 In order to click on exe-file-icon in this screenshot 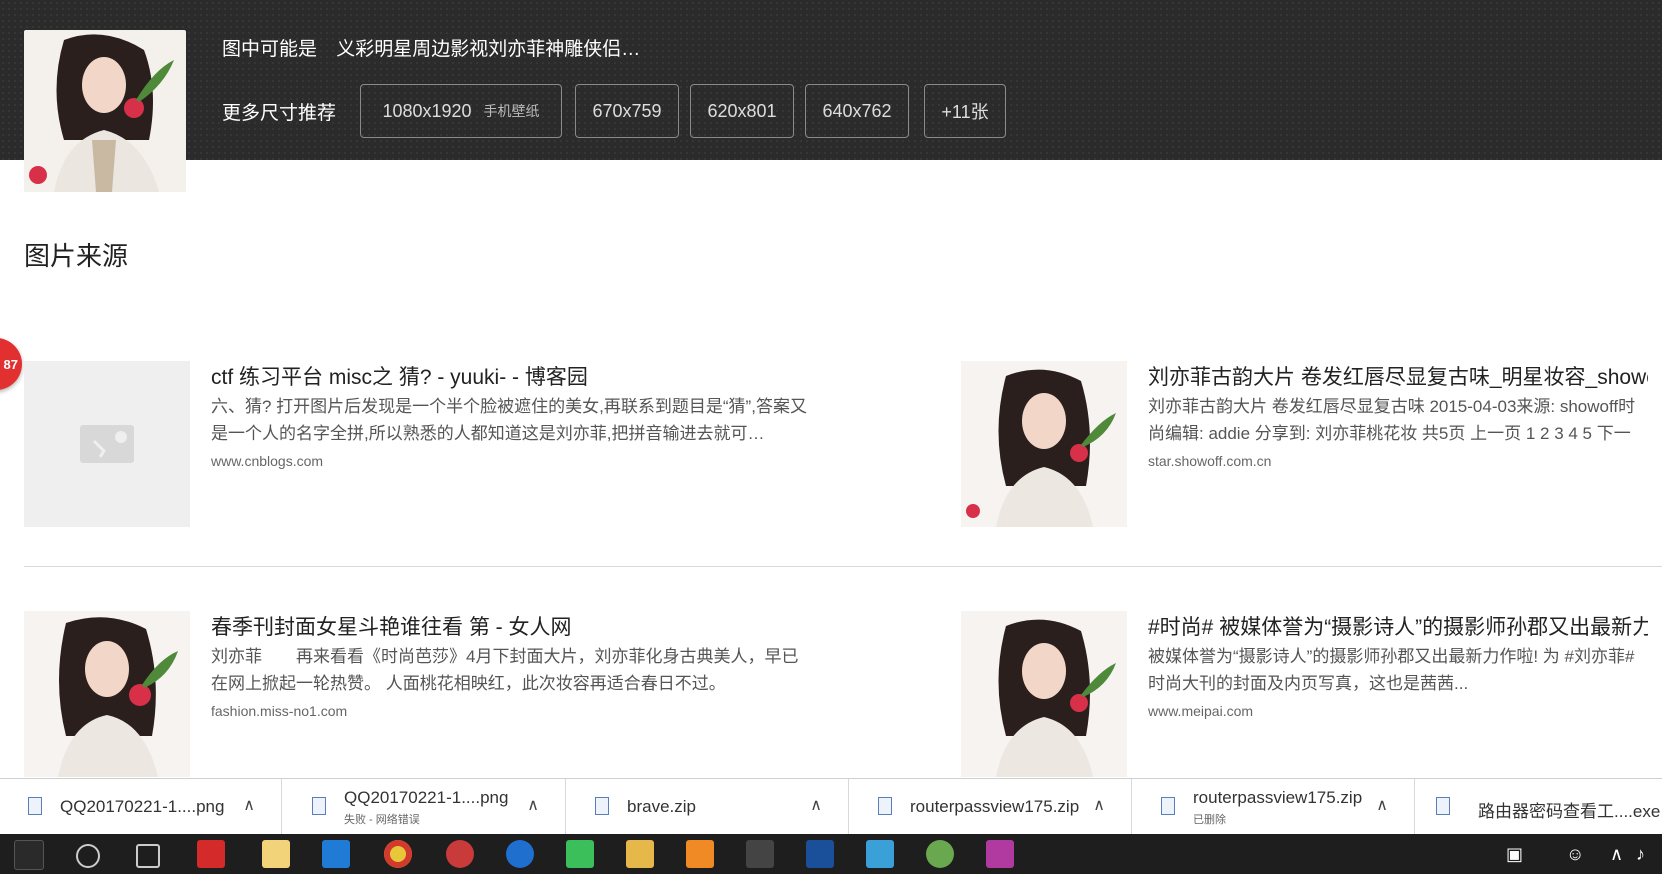, I will do `click(1443, 806)`.